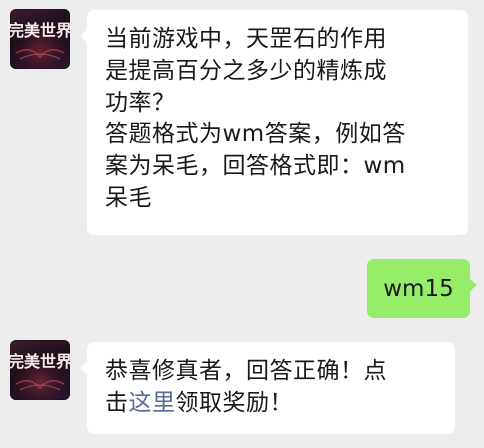  What do you see at coordinates (234, 402) in the screenshot?
I see `message-text-suffix: 领取奖励！` at bounding box center [234, 402].